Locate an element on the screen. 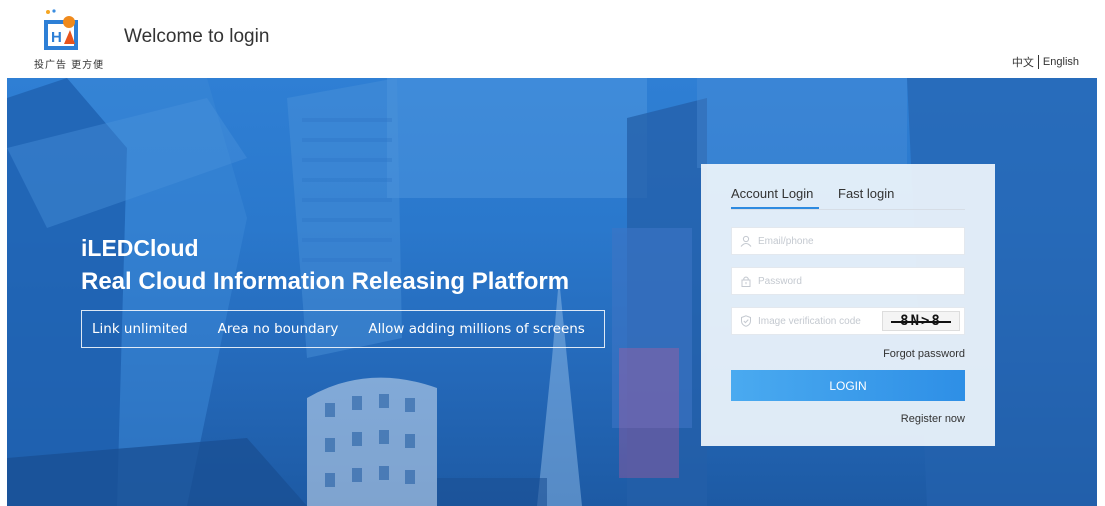 The width and height of the screenshot is (1105, 506). forgot-password-link: Forgot password is located at coordinates (924, 354).